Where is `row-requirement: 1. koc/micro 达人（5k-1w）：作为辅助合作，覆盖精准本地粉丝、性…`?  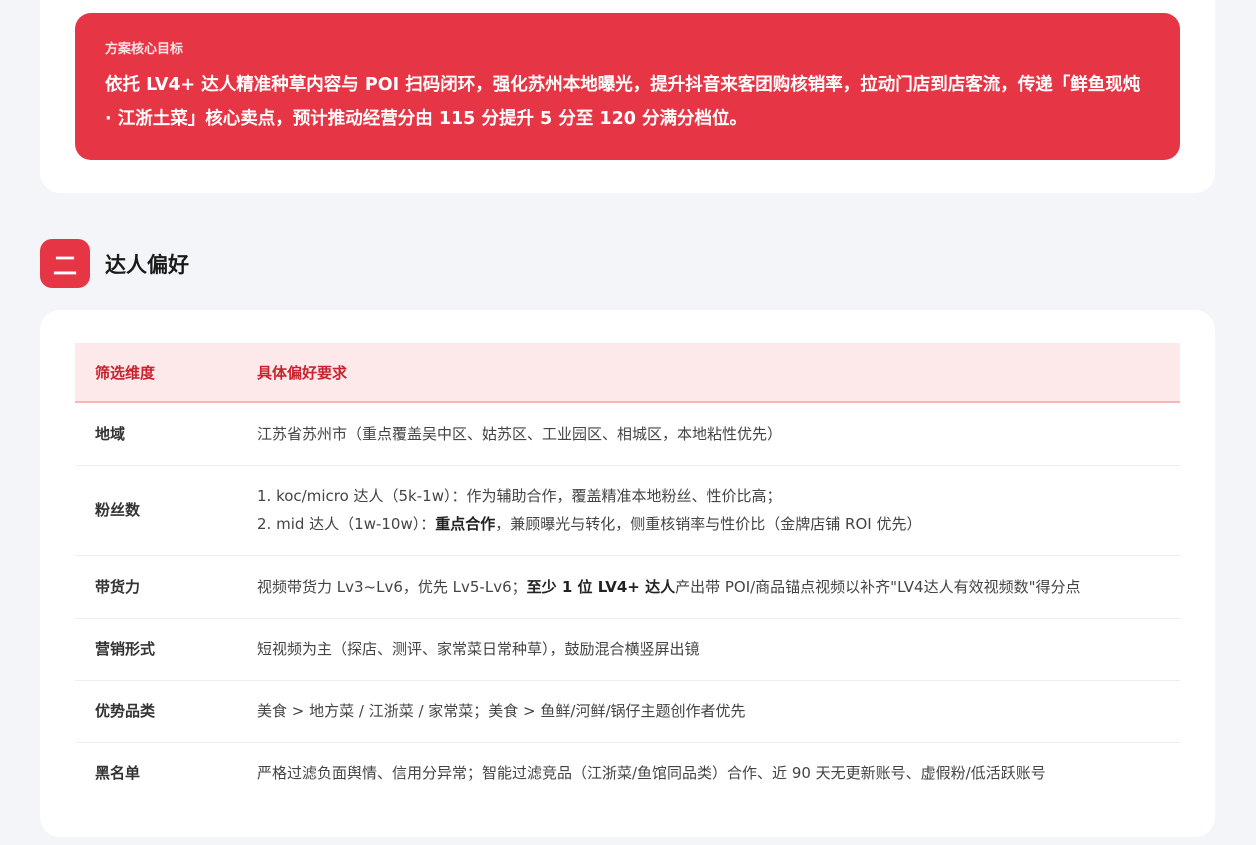
row-requirement: 1. koc/micro 达人（5k-1w）：作为辅助合作，覆盖精准本地粉丝、性… is located at coordinates (718, 510).